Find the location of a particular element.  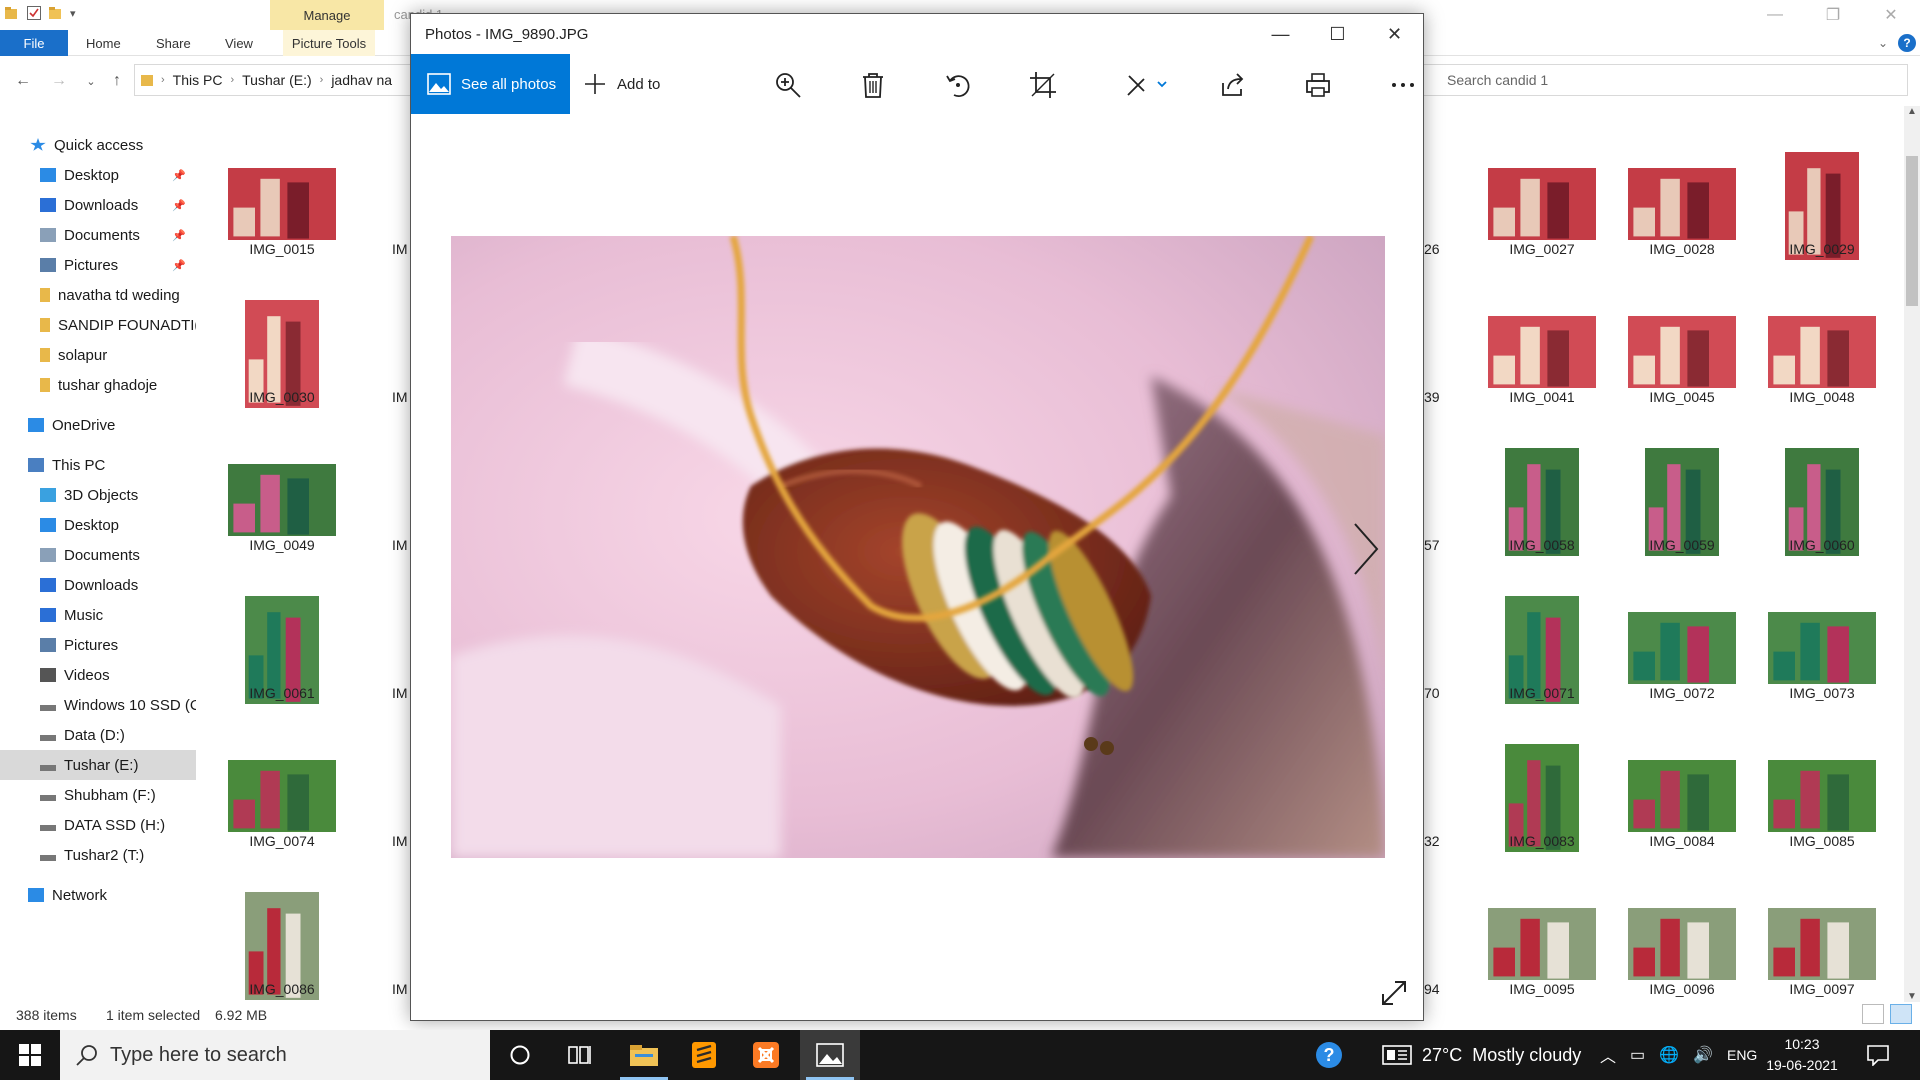

file-thumbnail: IMG_0049 is located at coordinates (282, 519).